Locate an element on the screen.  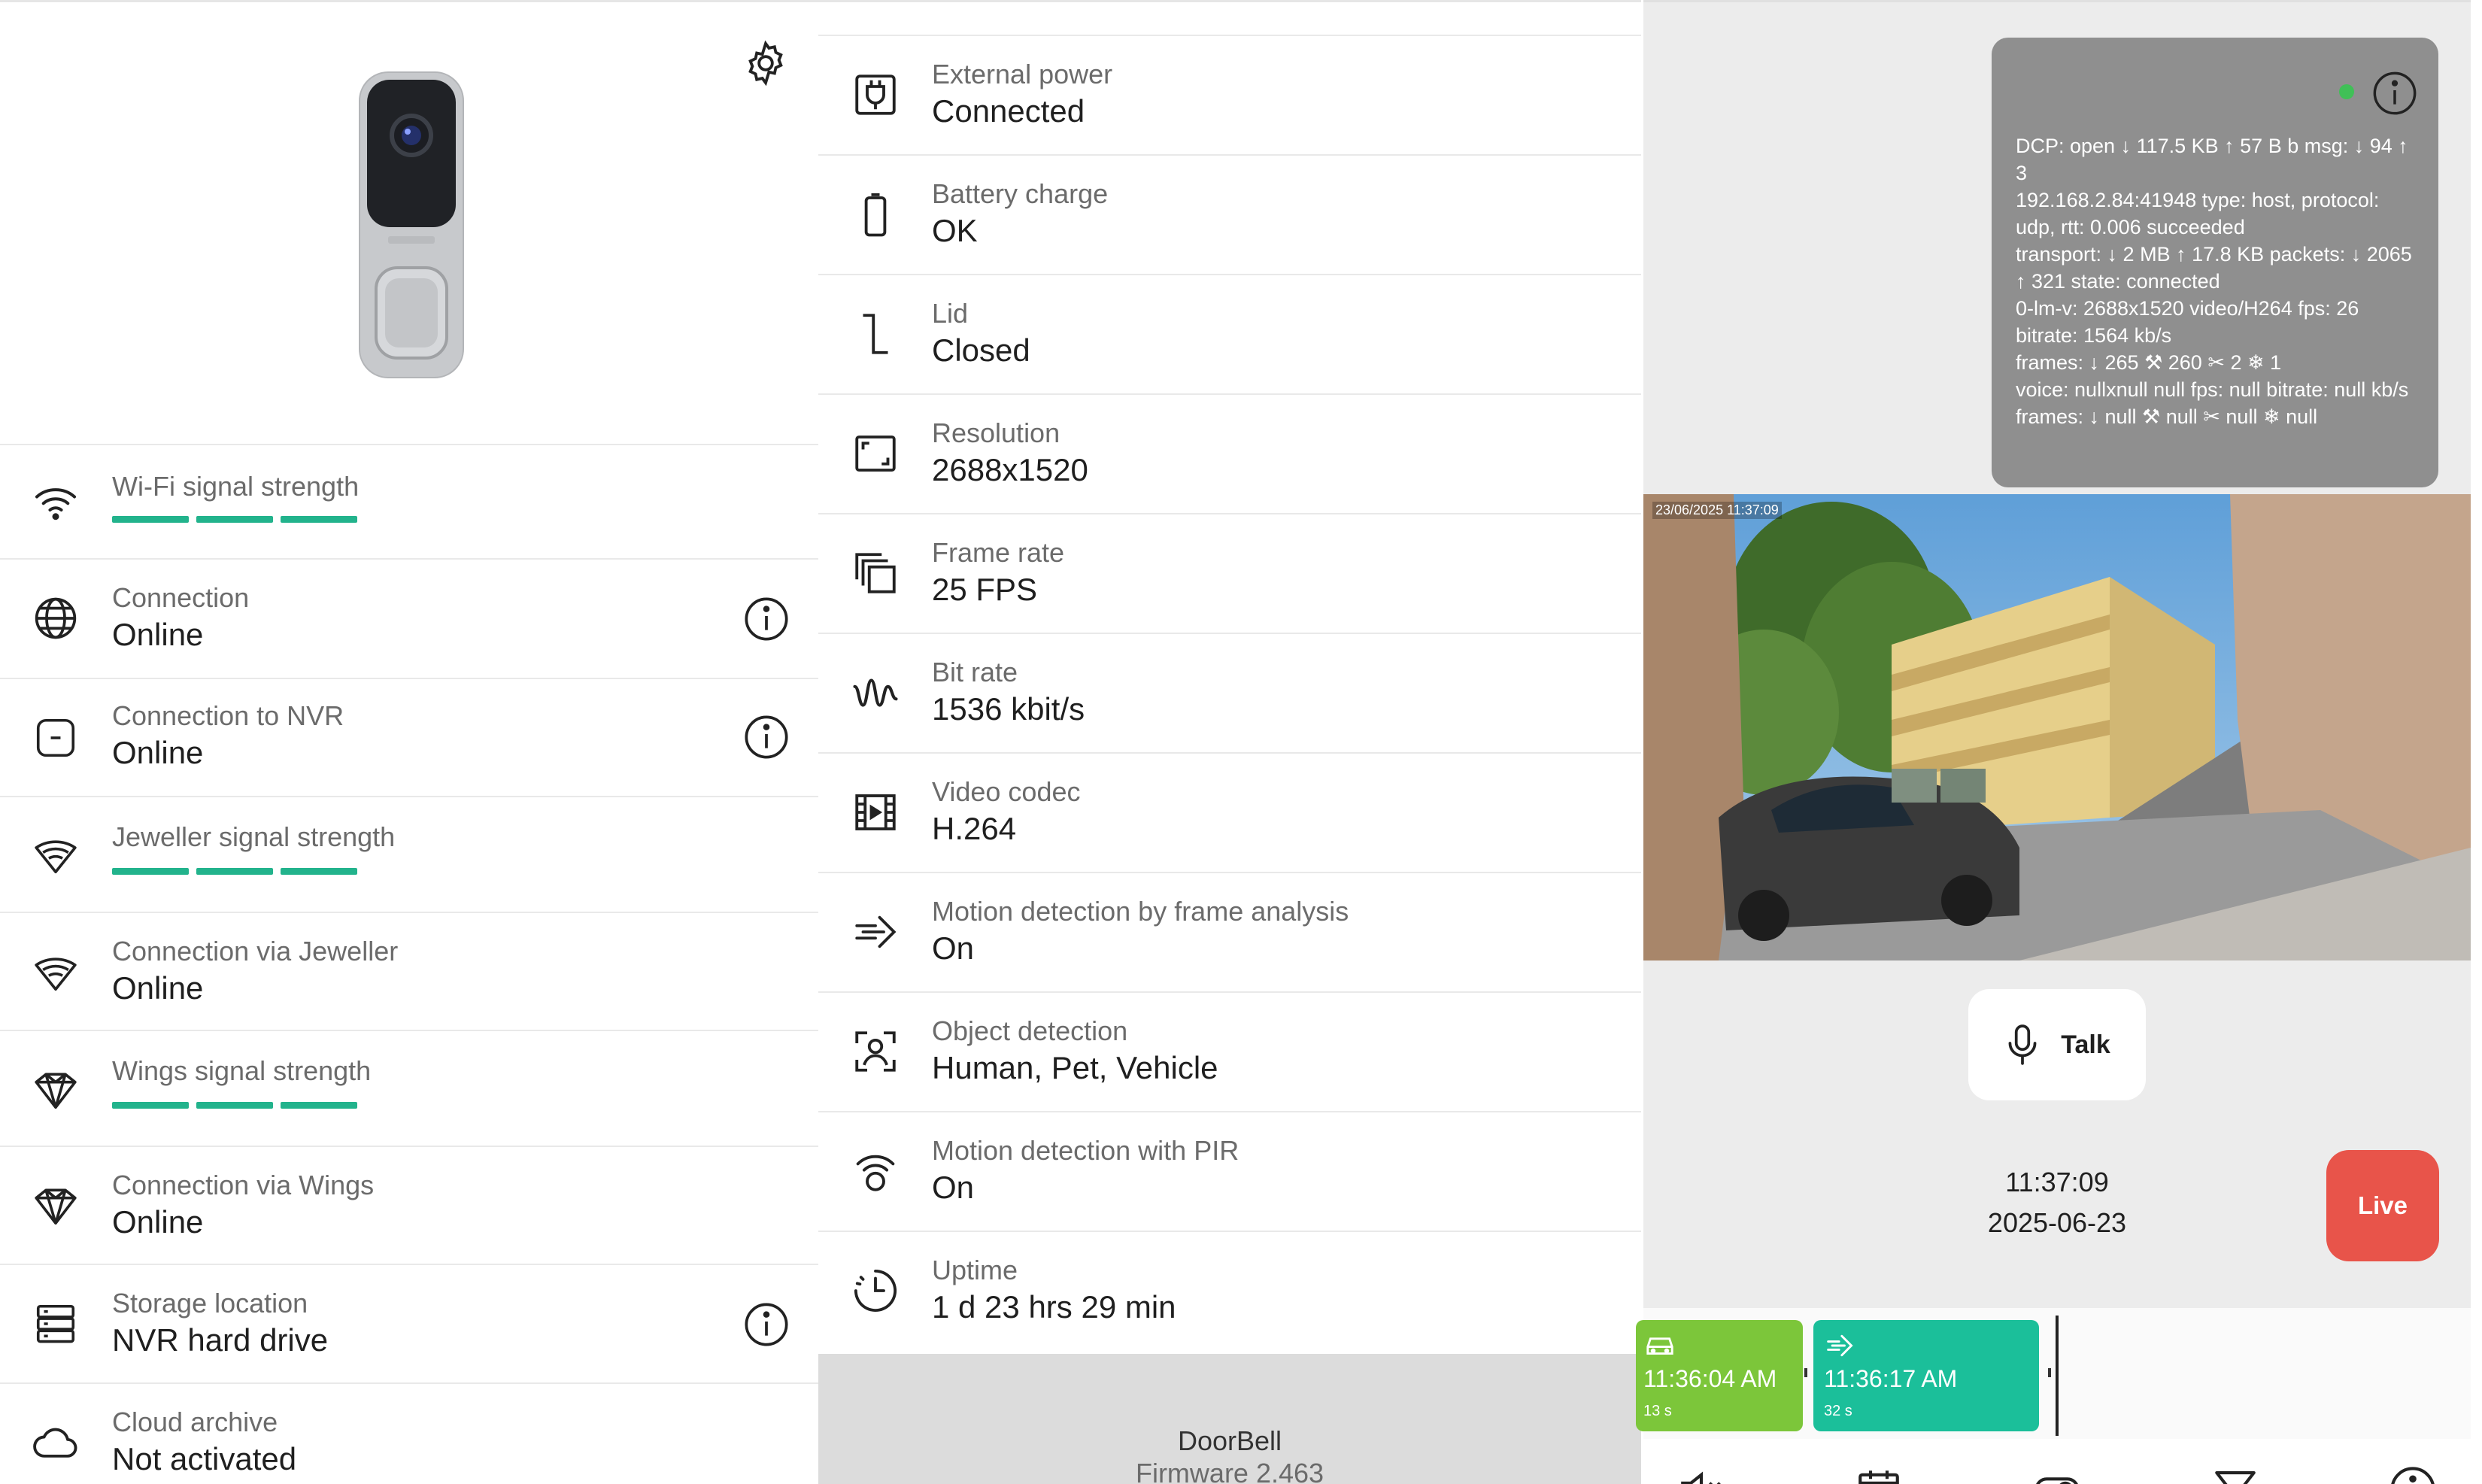
filter-icon is located at coordinates (2235, 1477).